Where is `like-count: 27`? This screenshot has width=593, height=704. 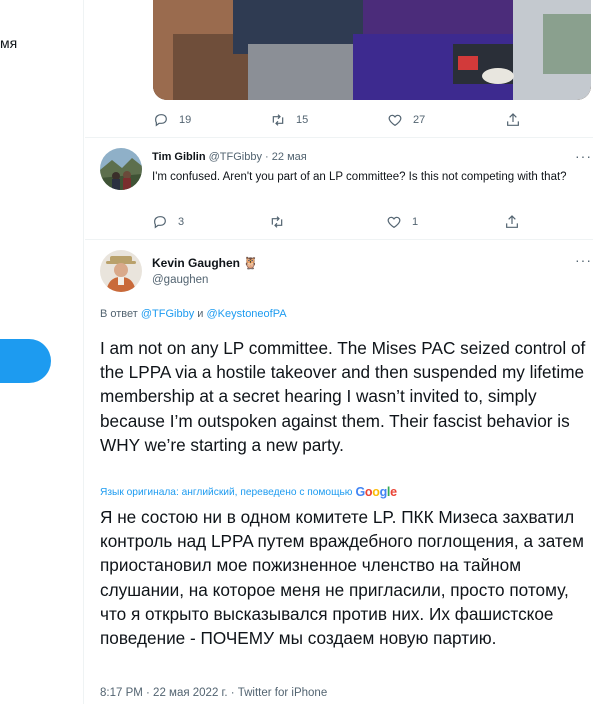
like-count: 27 is located at coordinates (419, 120).